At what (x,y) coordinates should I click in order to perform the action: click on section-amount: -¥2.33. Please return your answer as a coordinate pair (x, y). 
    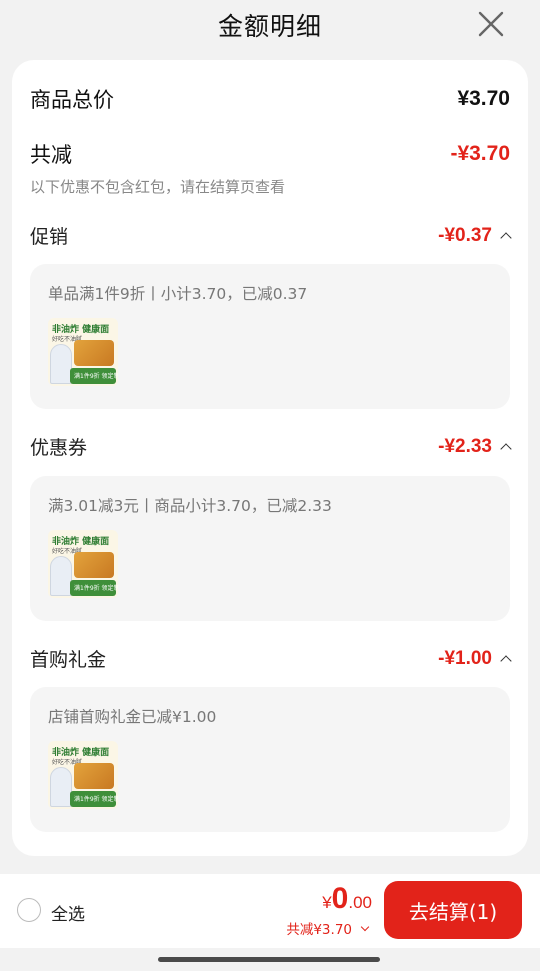
    Looking at the image, I should click on (465, 446).